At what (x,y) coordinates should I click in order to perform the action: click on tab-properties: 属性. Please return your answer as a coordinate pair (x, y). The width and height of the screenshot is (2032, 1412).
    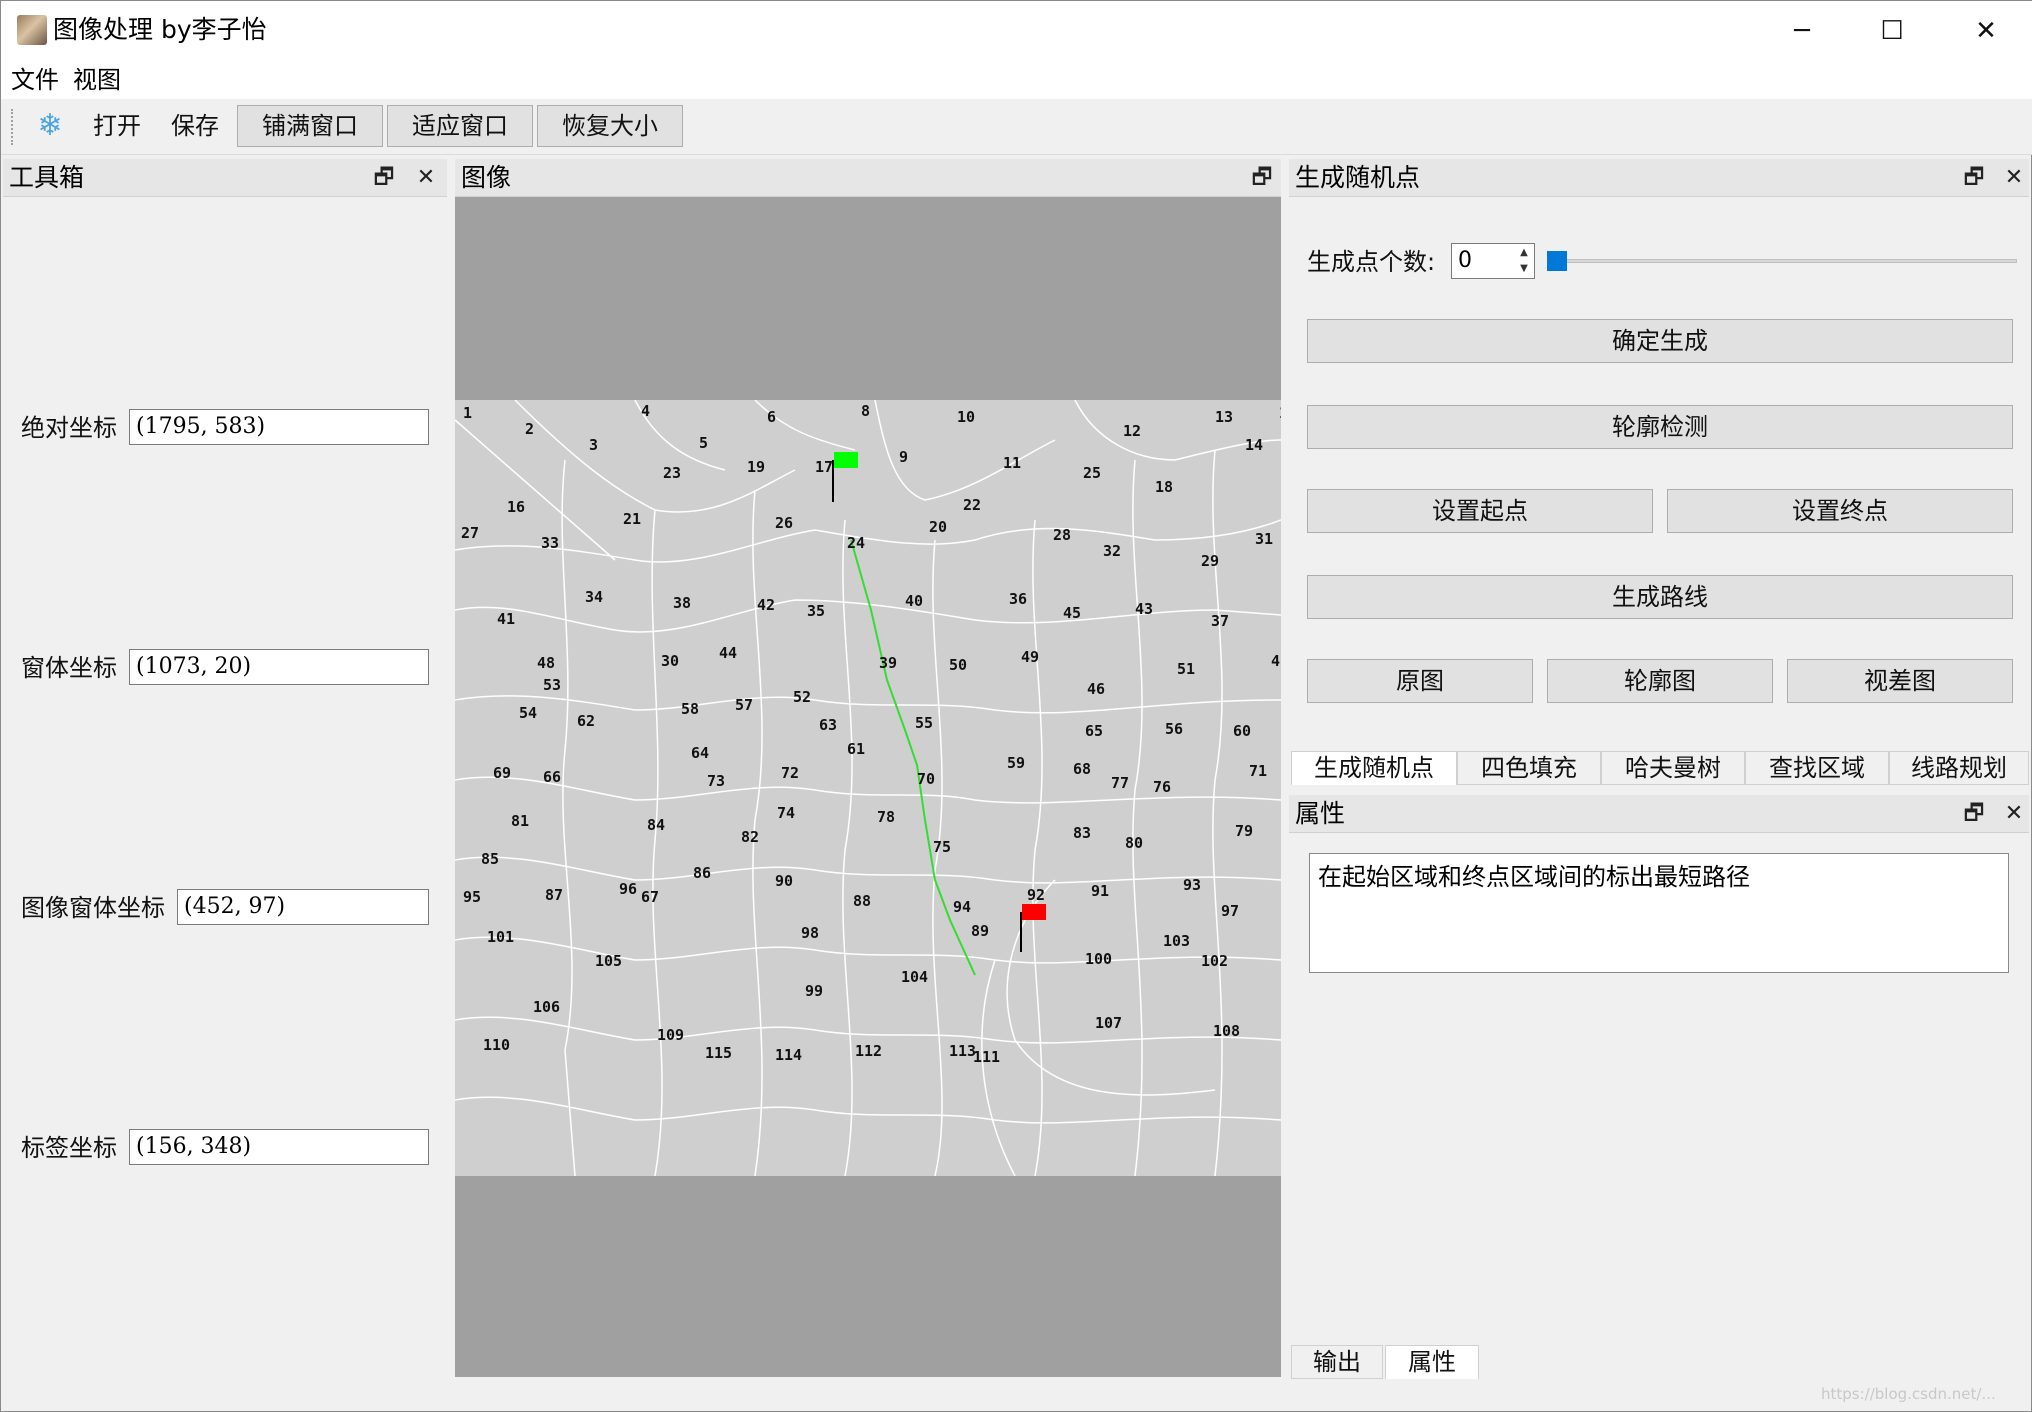
    Looking at the image, I should click on (1432, 1362).